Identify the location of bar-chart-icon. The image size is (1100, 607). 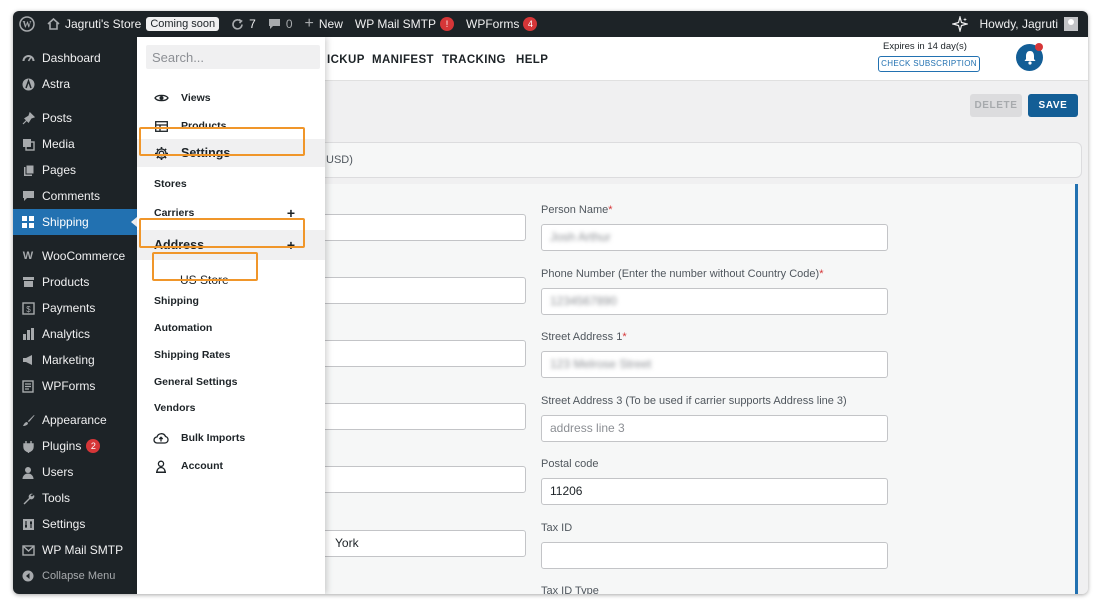
(28, 334).